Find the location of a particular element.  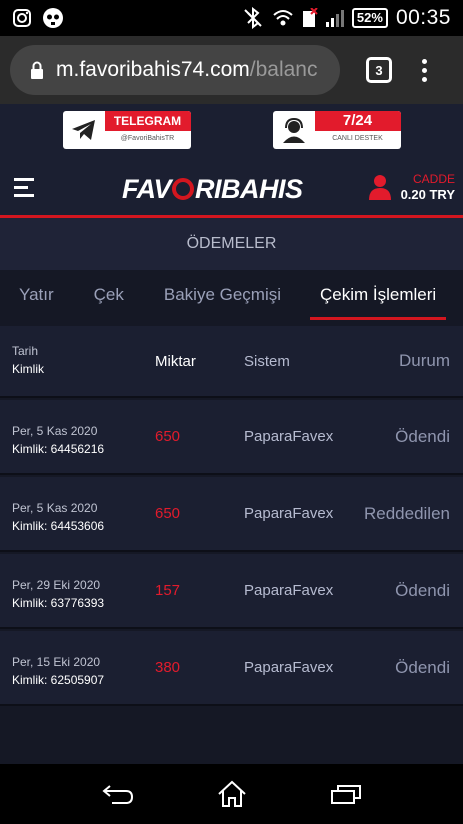

header-system: Sistem is located at coordinates (267, 361).